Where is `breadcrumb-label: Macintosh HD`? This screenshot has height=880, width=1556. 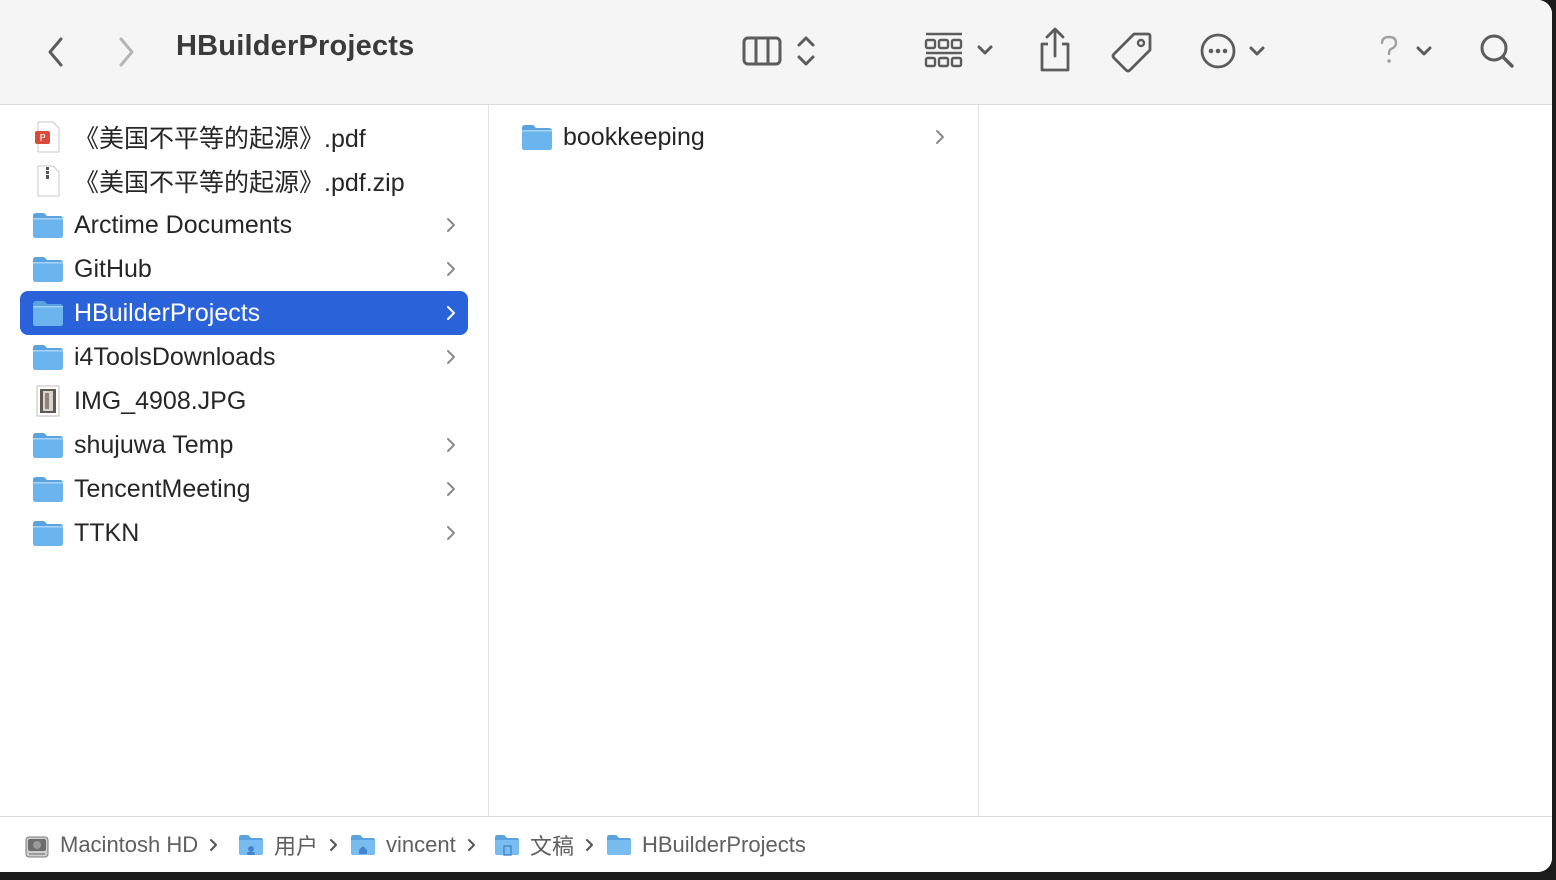 breadcrumb-label: Macintosh HD is located at coordinates (129, 844).